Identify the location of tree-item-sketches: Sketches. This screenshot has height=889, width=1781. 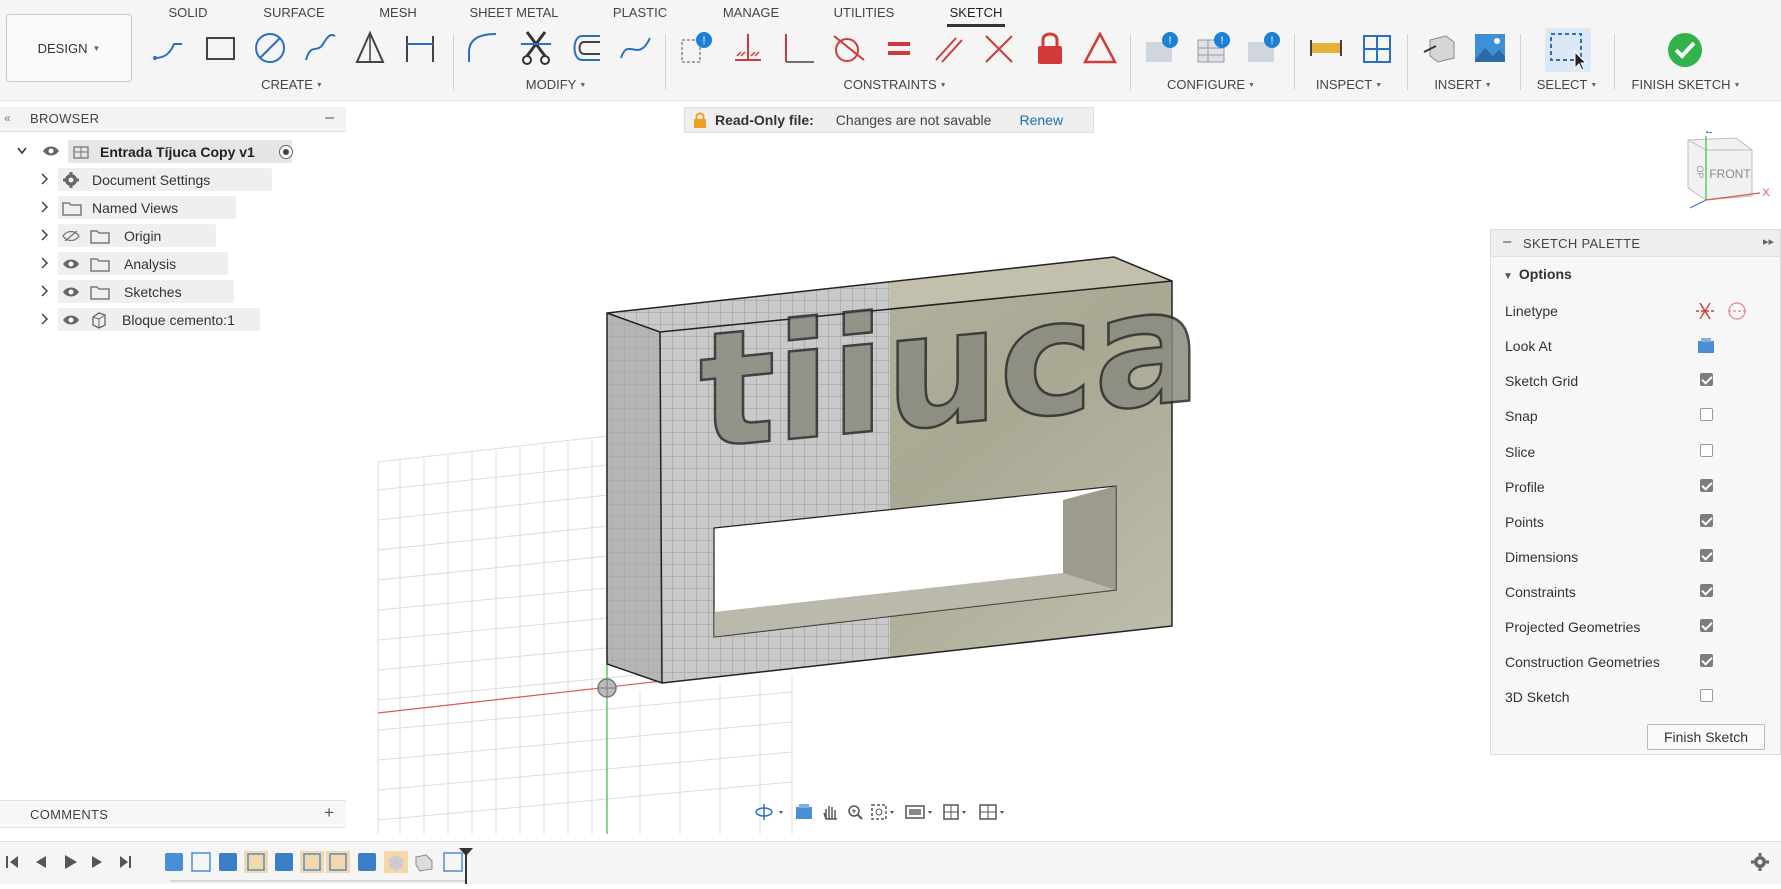
(168, 292).